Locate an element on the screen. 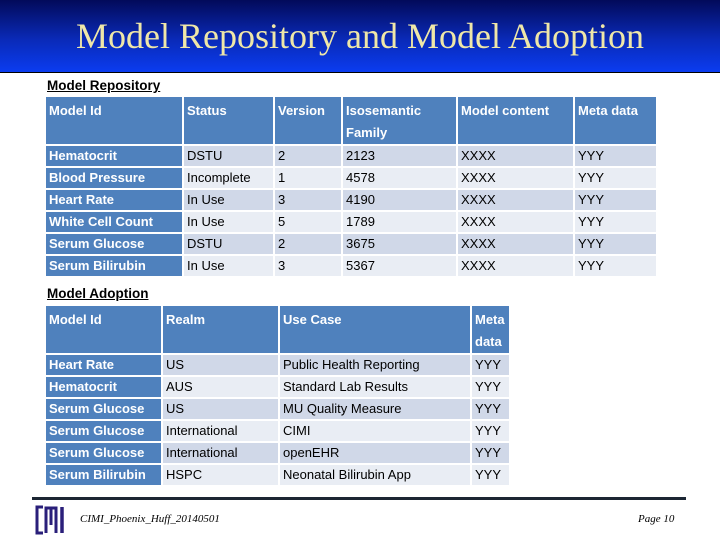  table-cell: 1 is located at coordinates (308, 178).